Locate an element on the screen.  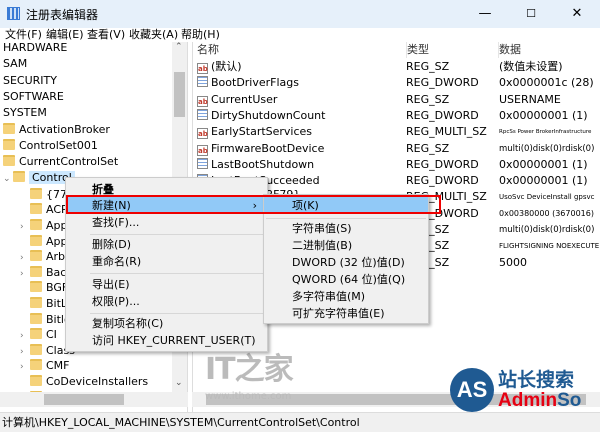
tree-item-label: SYSTEM is located at coordinates (25, 113).